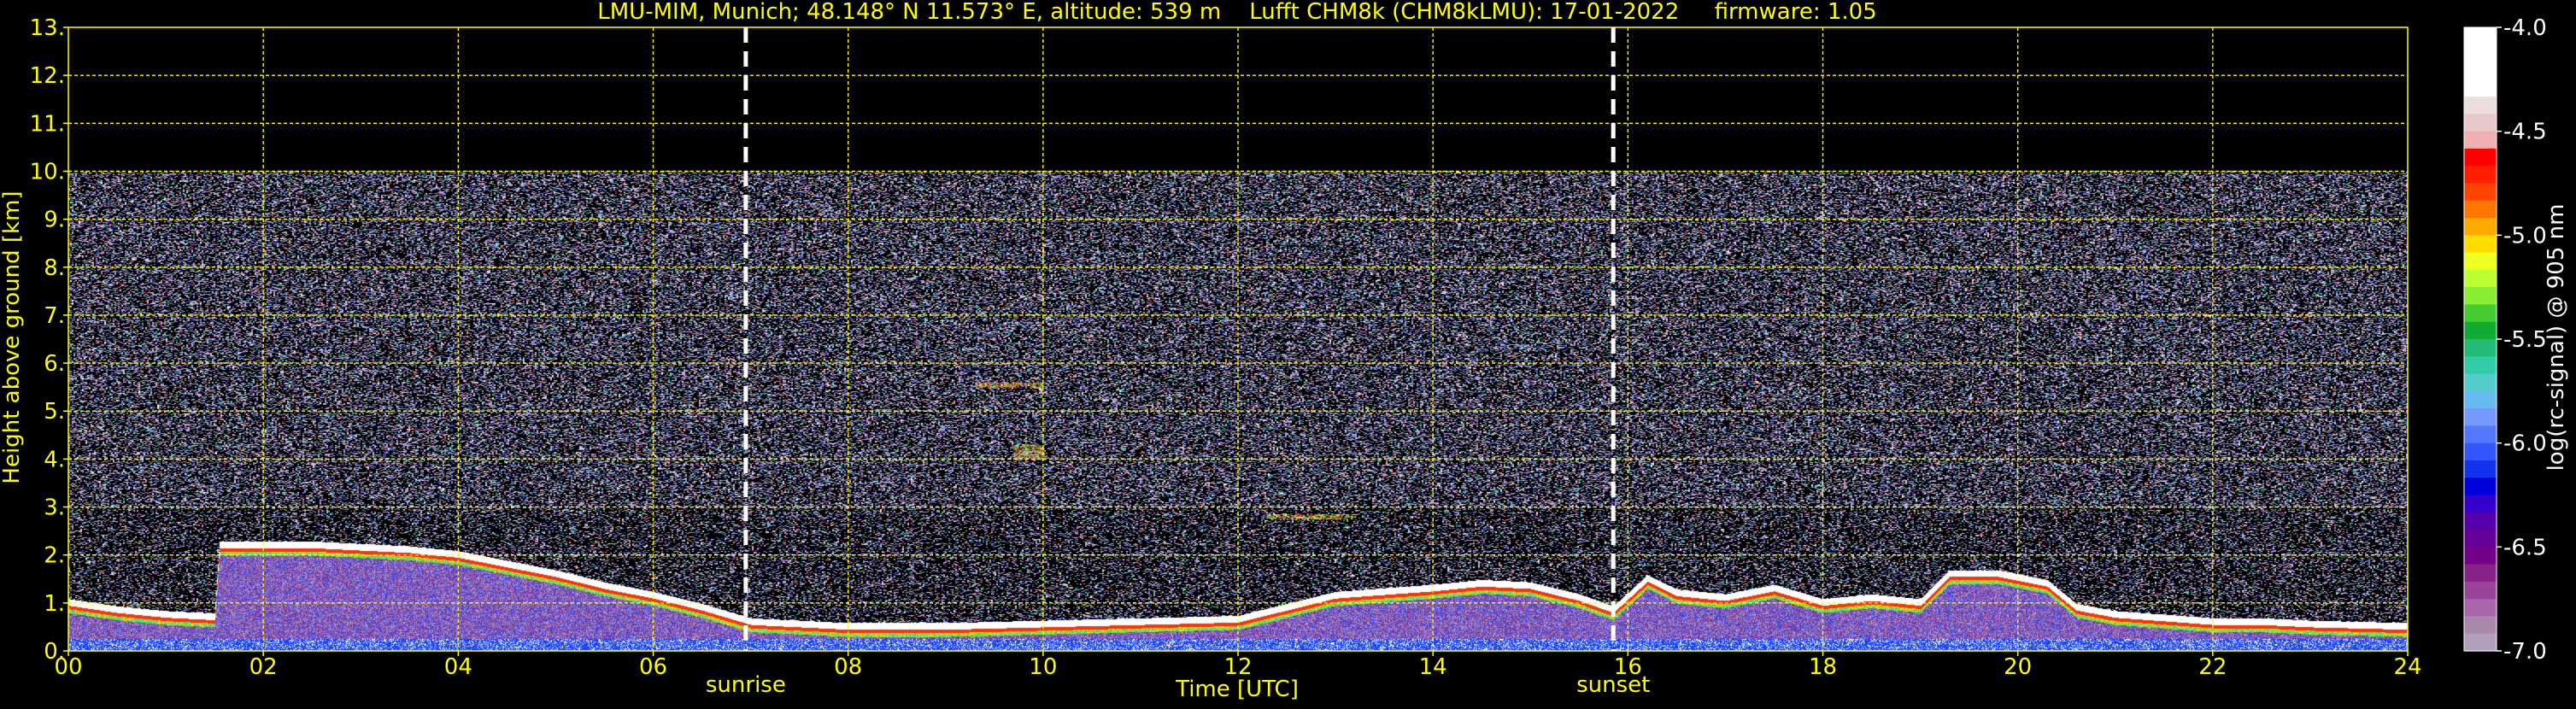  I want to click on colorbar-tick-label: -6.5, so click(2525, 547).